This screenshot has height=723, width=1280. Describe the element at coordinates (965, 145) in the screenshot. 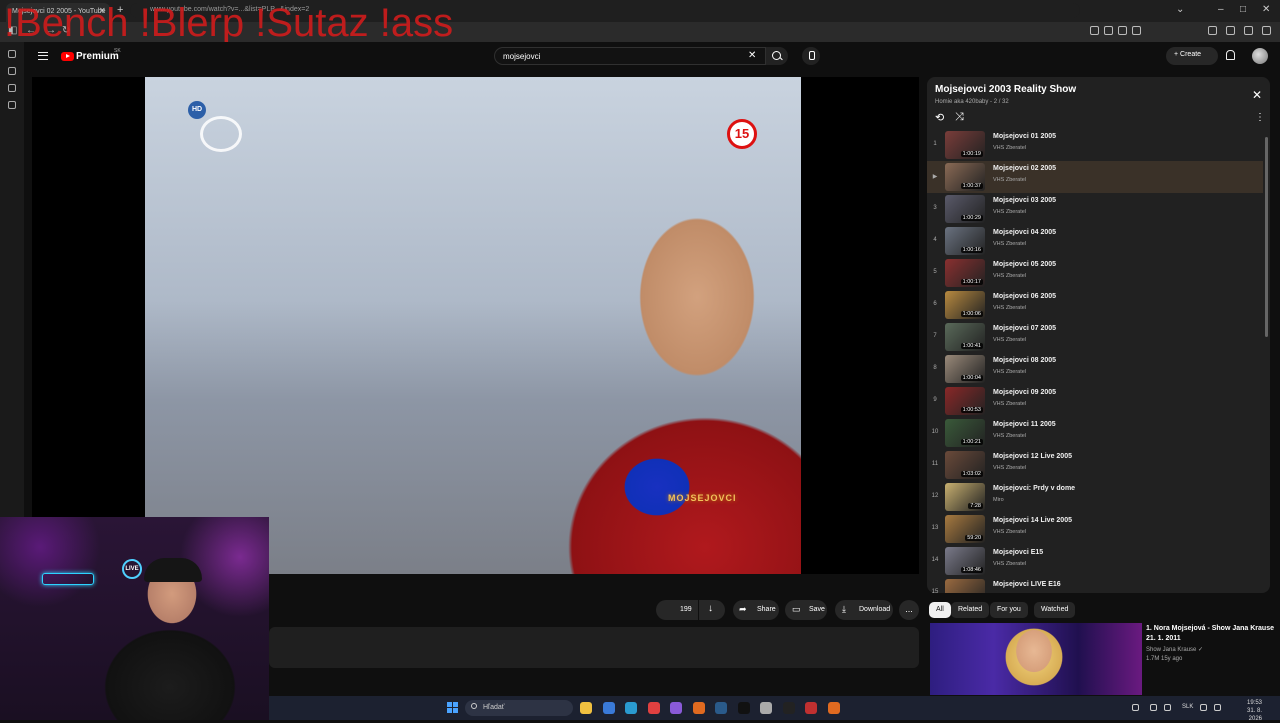

I see `playlist-item-thumbnail: 1:00:19` at that location.